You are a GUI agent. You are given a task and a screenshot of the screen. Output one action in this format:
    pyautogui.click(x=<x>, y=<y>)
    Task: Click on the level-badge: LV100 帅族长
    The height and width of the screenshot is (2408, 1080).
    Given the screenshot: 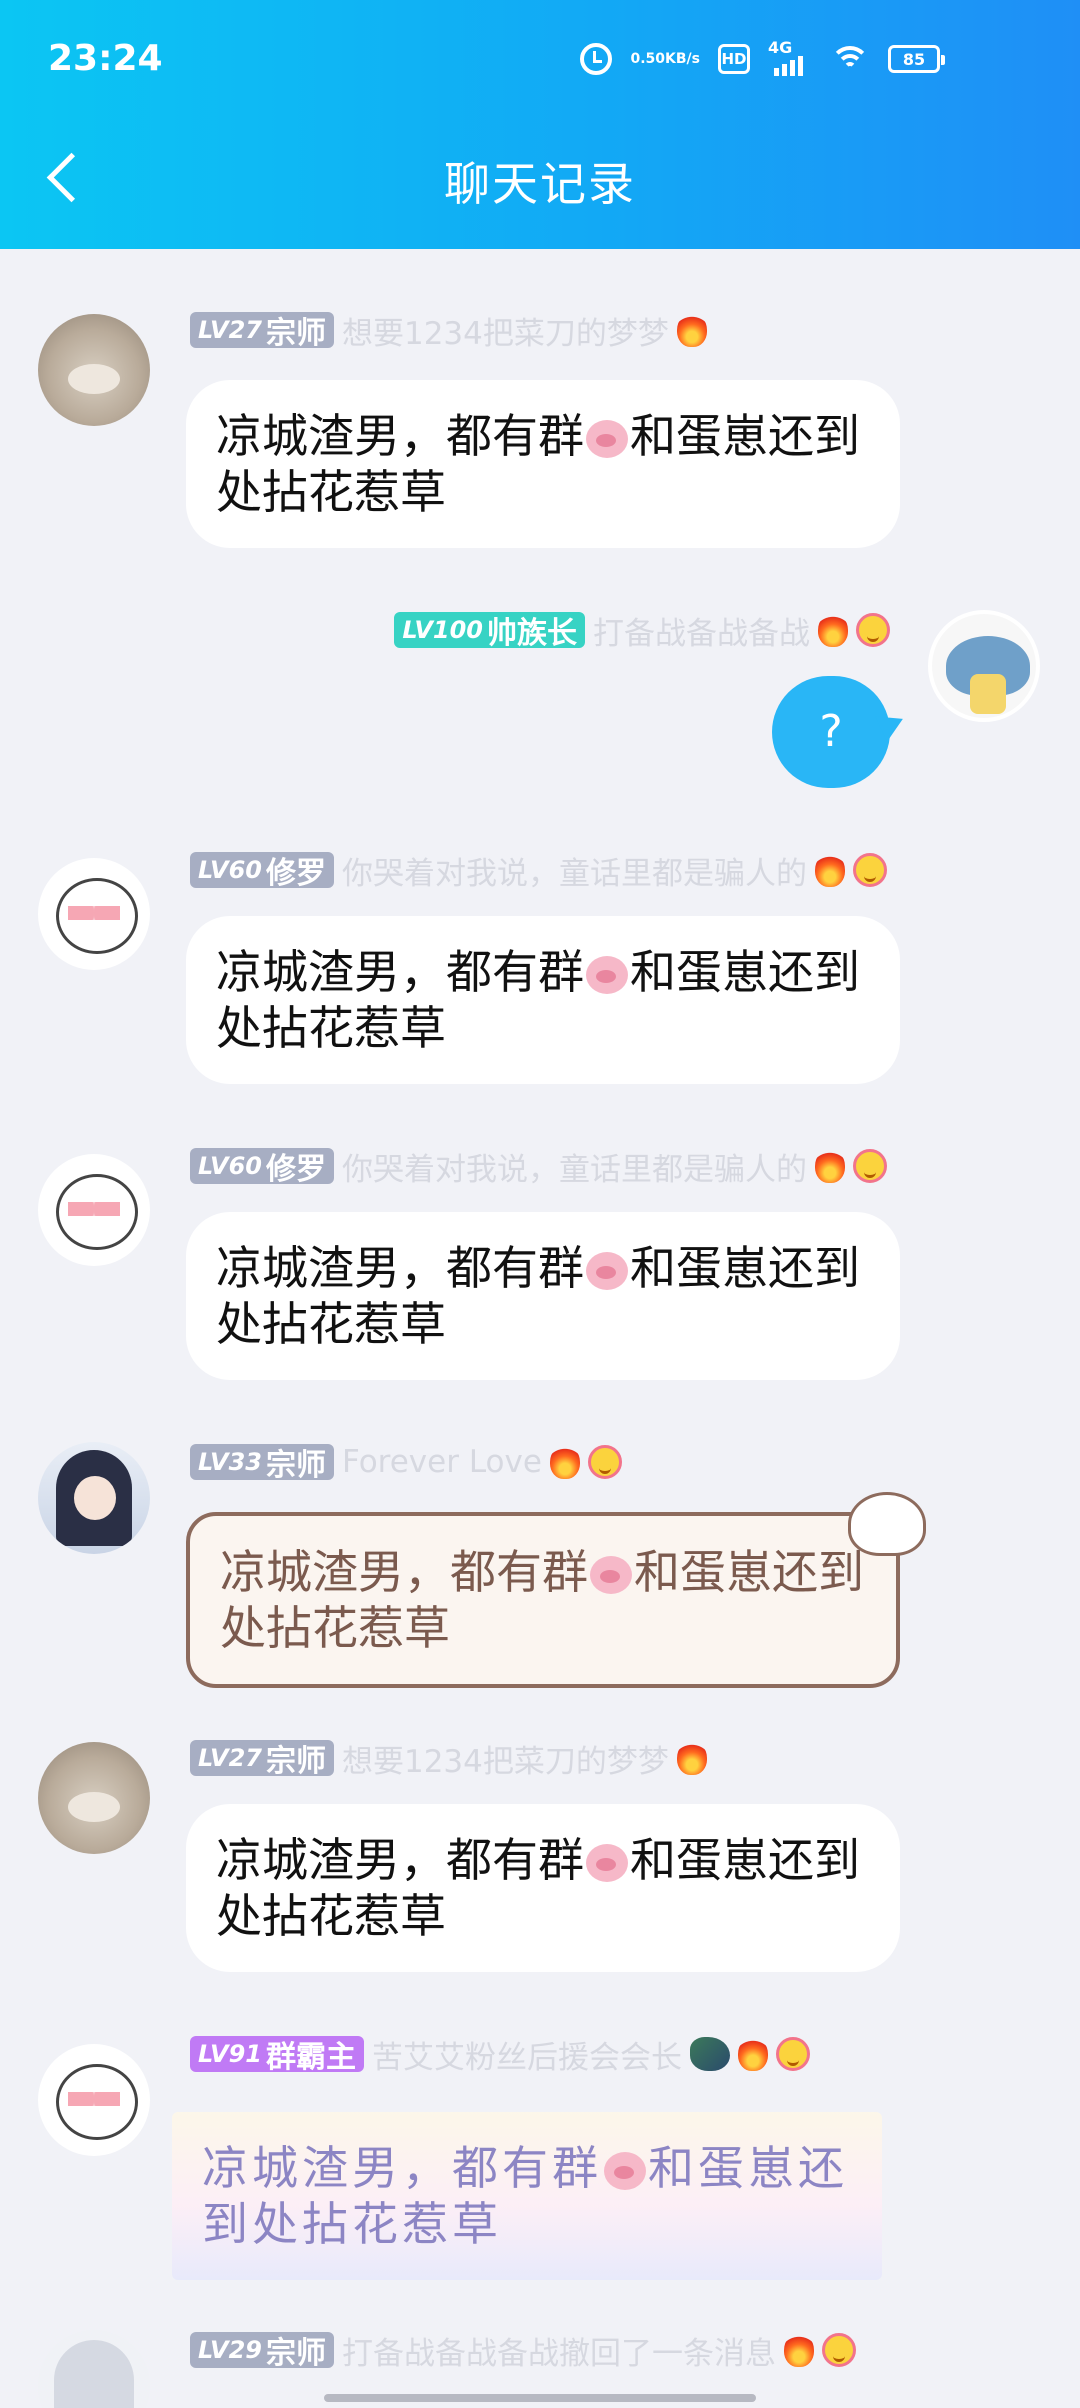 What is the action you would take?
    pyautogui.click(x=489, y=631)
    